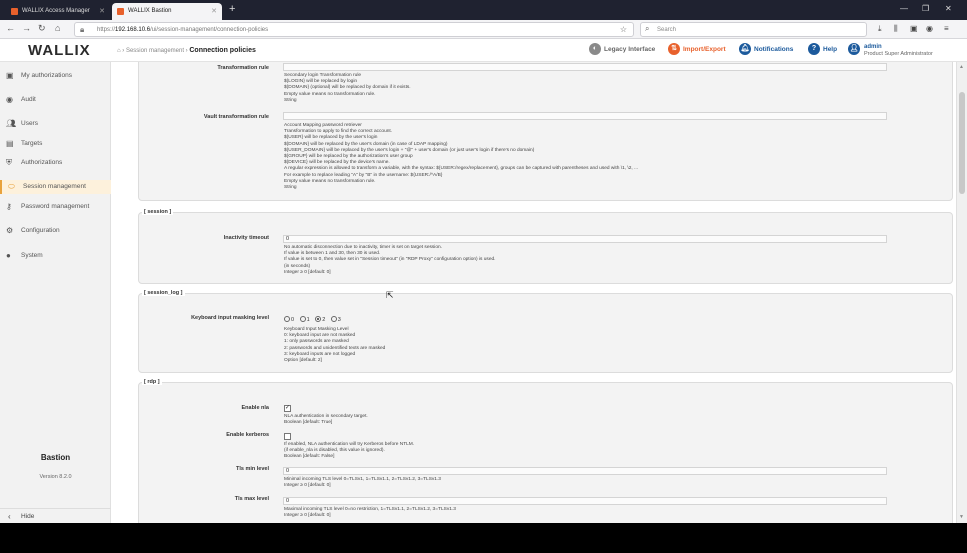  What do you see at coordinates (252, 469) in the screenshot?
I see `field-label: Tls min level` at bounding box center [252, 469].